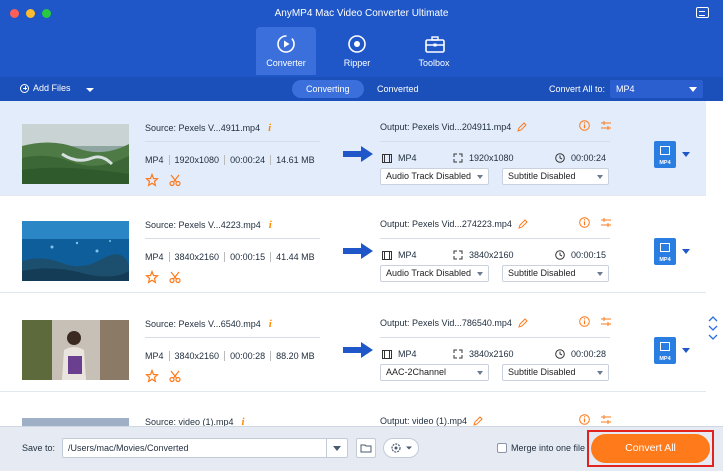 This screenshot has height=471, width=723. I want to click on tab-toolbox-label: Toolbox, so click(434, 63).